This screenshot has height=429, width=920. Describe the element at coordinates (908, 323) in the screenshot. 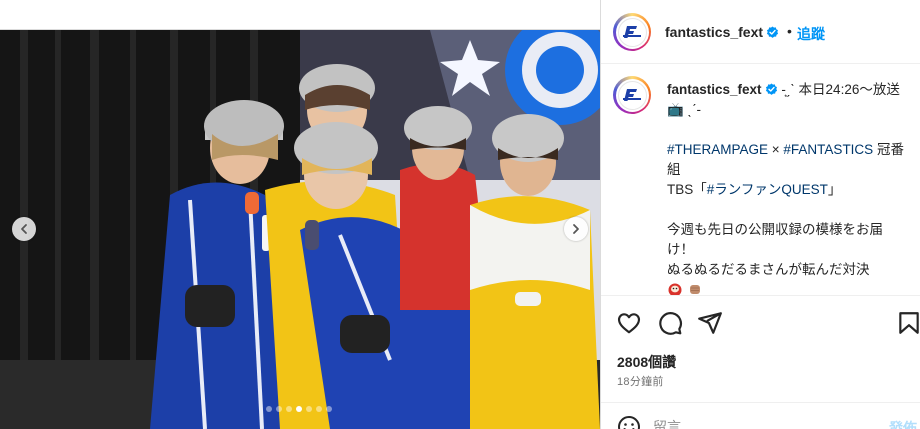

I see `bookmark-icon` at that location.